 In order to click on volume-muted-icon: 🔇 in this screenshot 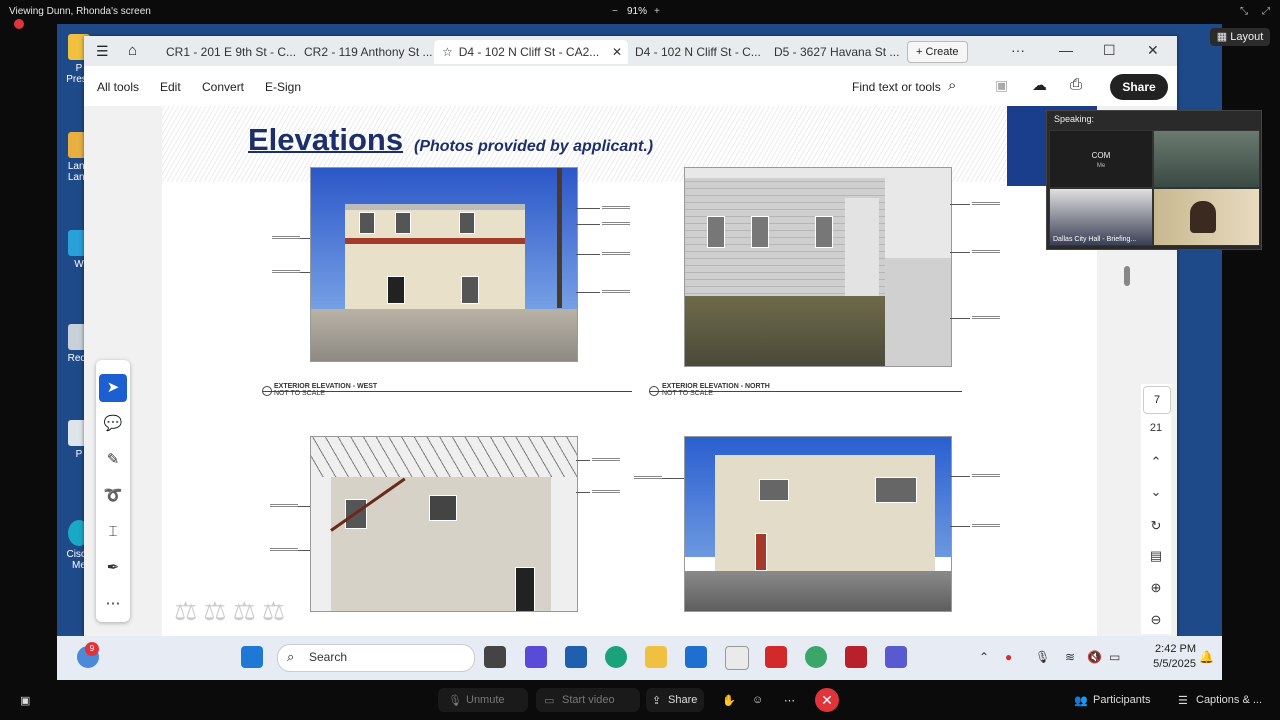, I will do `click(1094, 657)`.